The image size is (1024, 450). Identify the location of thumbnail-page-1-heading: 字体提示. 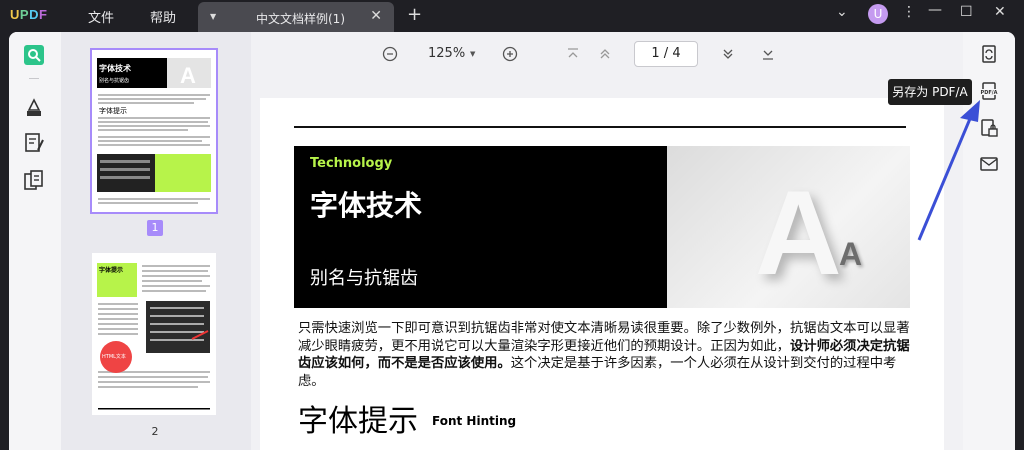
(113, 111).